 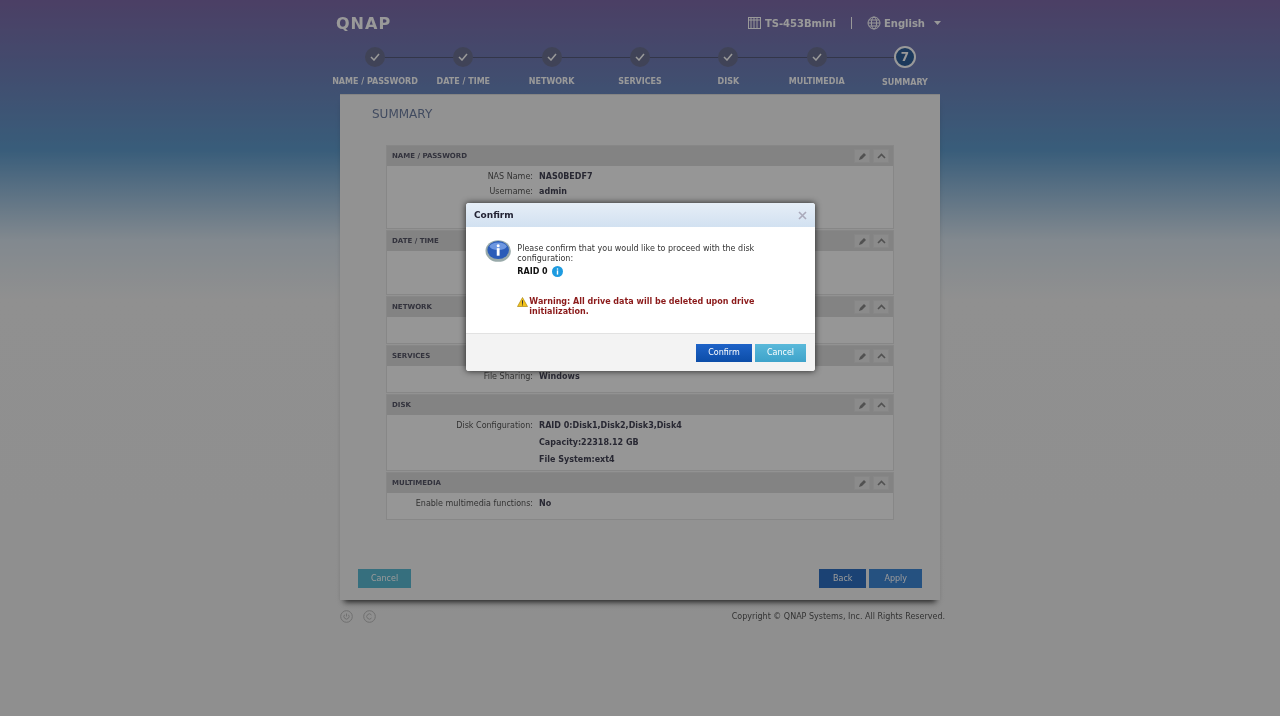 What do you see at coordinates (346, 616) in the screenshot?
I see `power-icon` at bounding box center [346, 616].